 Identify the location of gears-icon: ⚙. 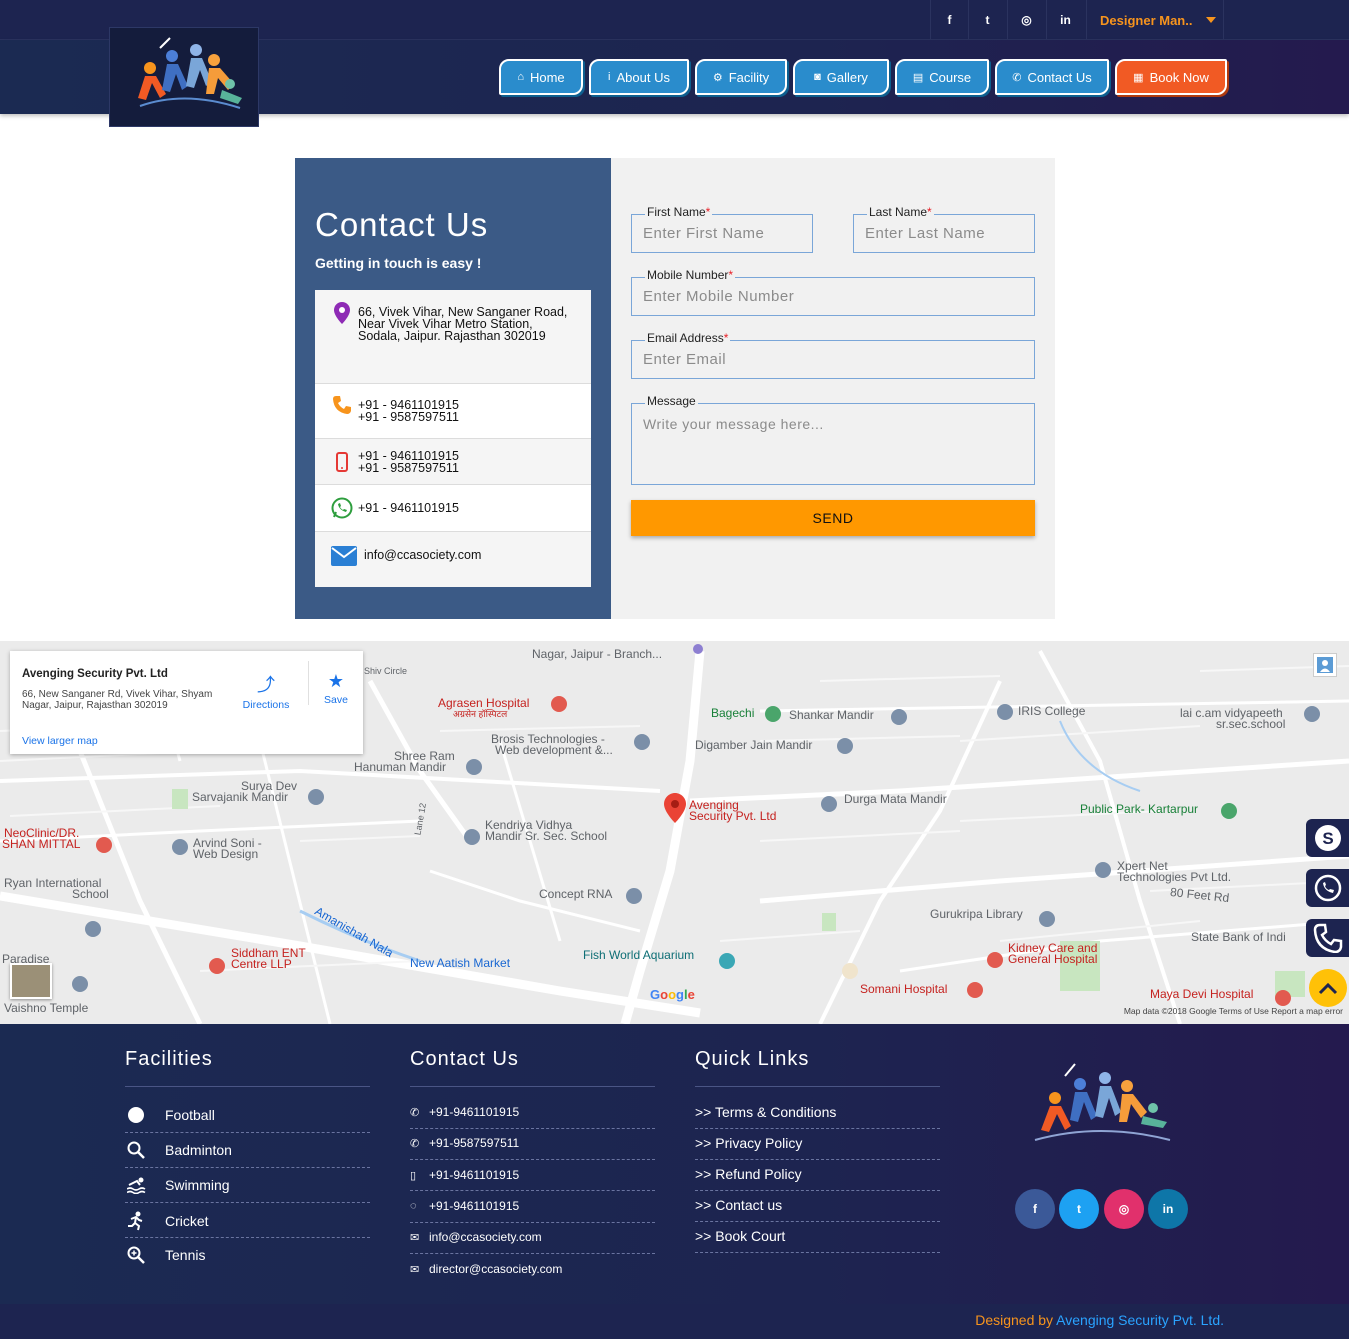
(717, 77).